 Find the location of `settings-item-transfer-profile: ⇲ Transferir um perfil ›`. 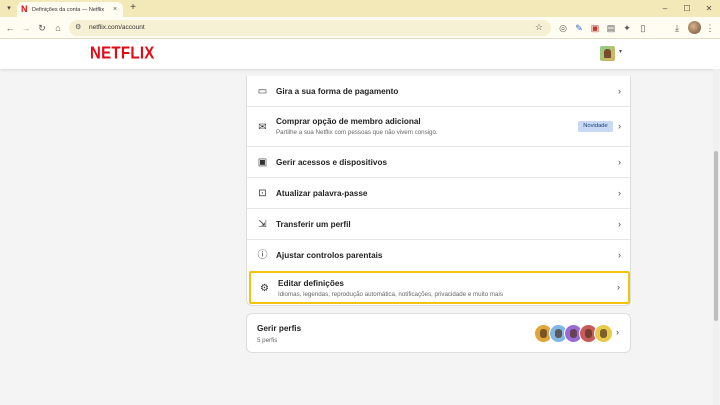

settings-item-transfer-profile: ⇲ Transferir um perfil › is located at coordinates (439, 224).